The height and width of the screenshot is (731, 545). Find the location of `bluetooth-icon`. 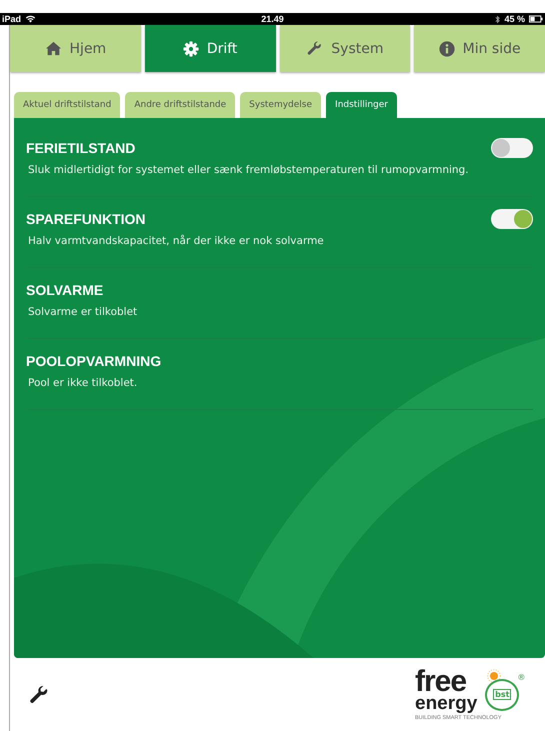

bluetooth-icon is located at coordinates (497, 19).